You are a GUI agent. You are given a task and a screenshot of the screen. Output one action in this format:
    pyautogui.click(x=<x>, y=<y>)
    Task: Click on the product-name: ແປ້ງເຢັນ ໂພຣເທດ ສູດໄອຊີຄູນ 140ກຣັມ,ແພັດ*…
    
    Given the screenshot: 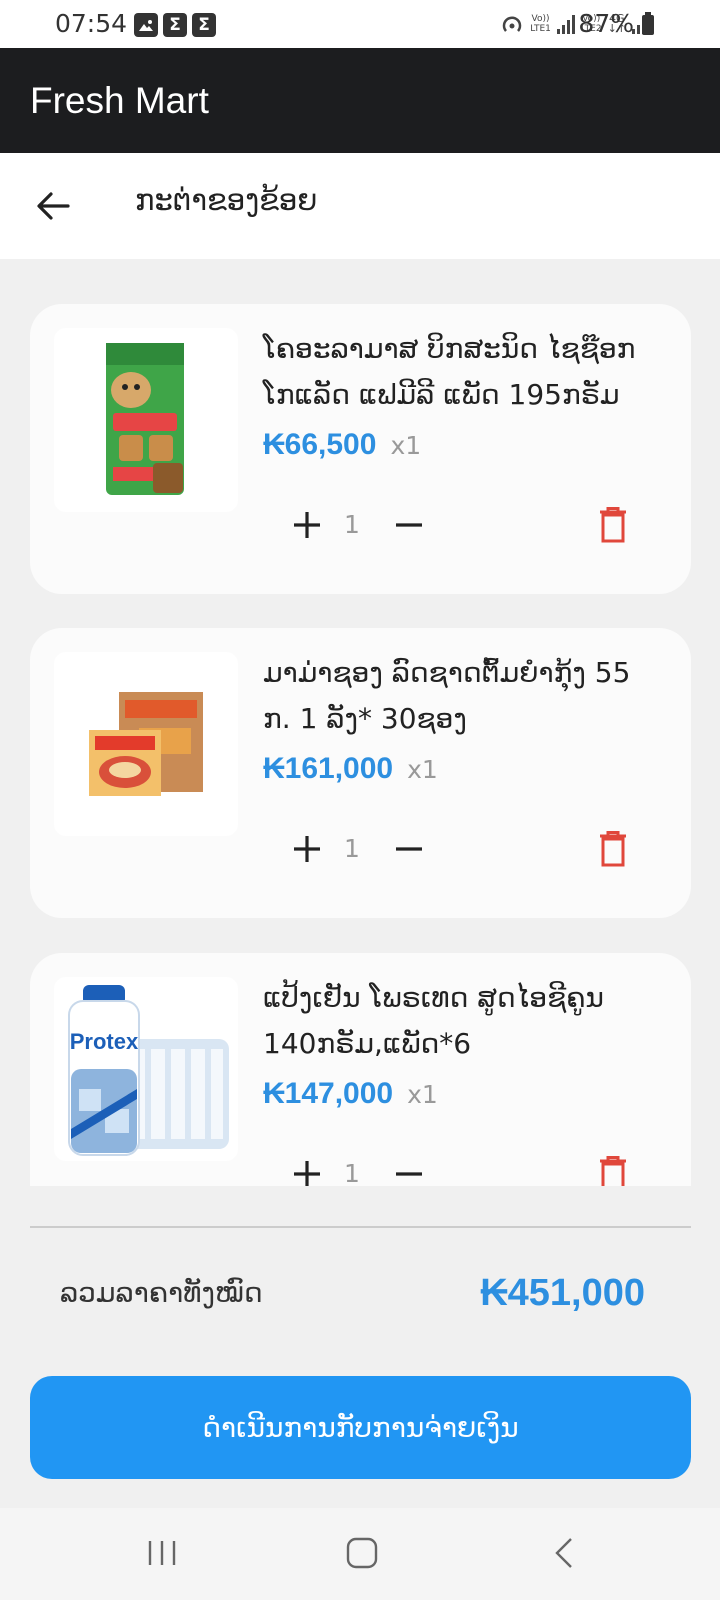 What is the action you would take?
    pyautogui.click(x=433, y=1020)
    